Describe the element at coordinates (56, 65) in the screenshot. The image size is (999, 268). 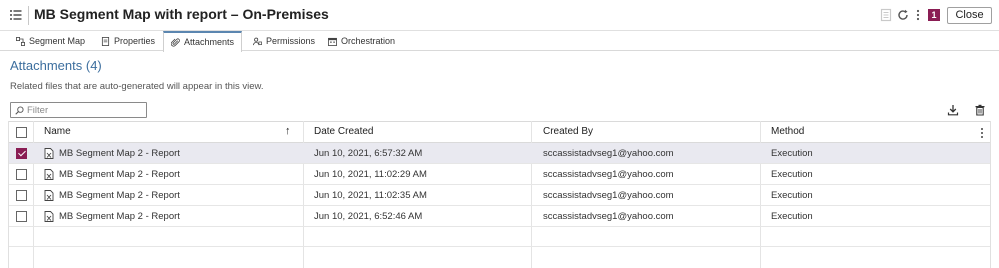
I see `attachments-heading: Attachments (4)` at that location.